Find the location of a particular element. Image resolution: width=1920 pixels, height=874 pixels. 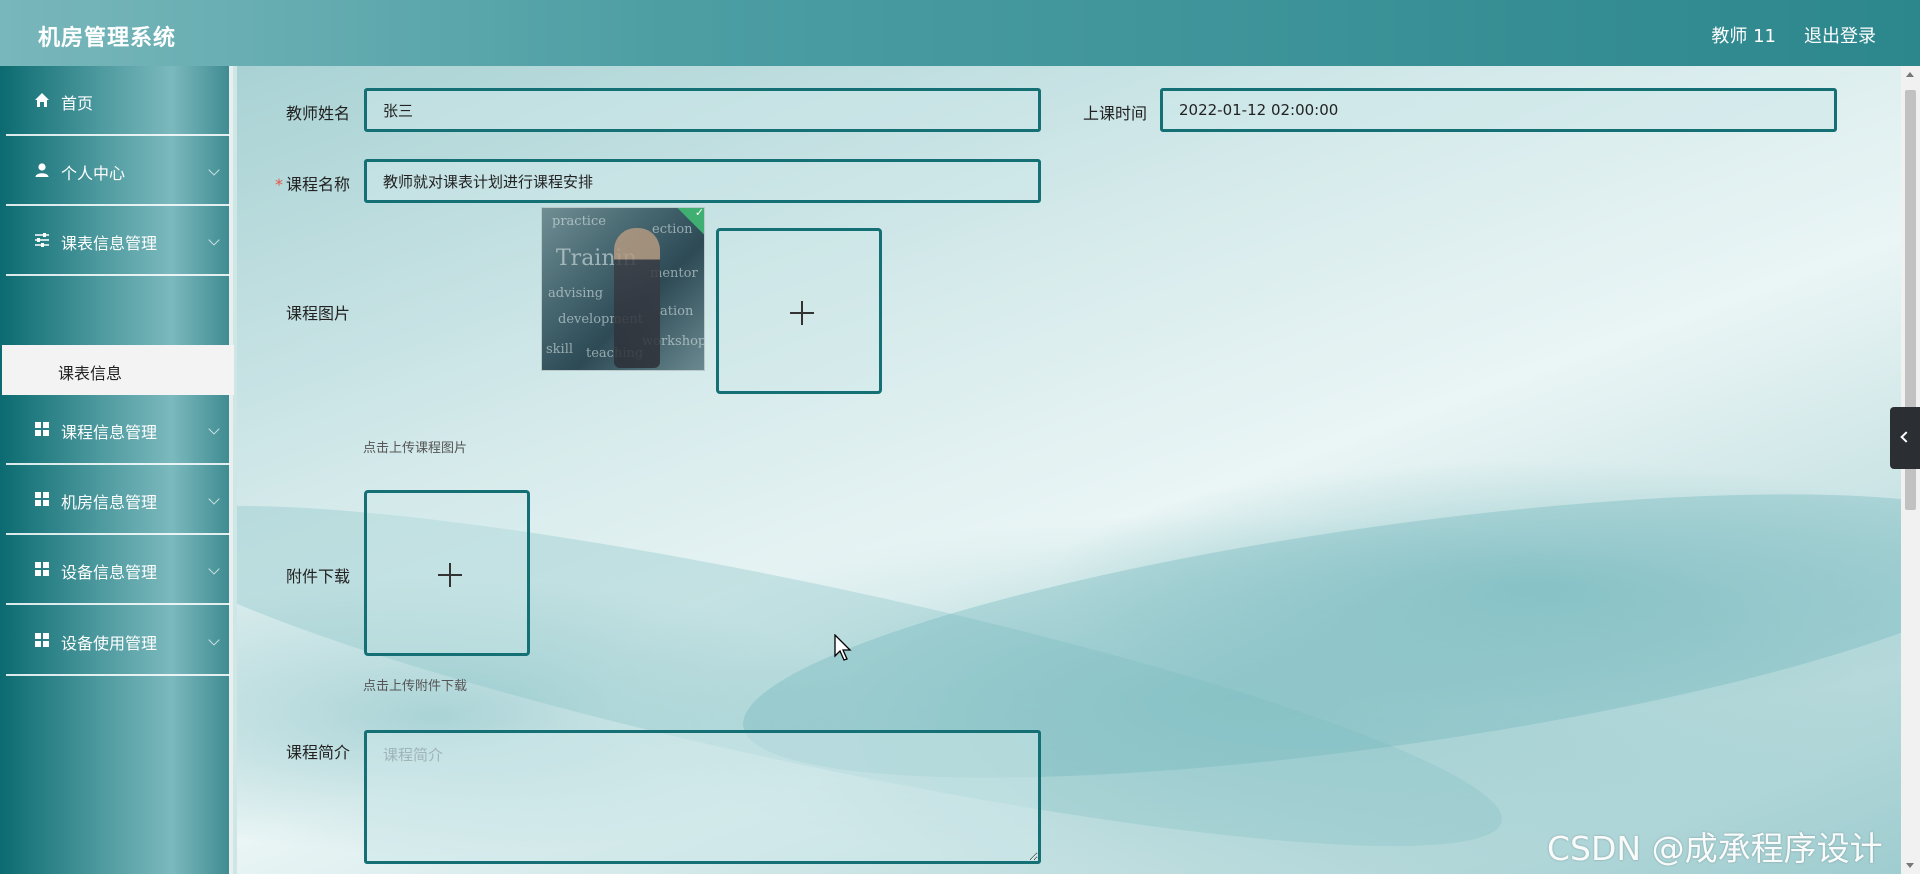

sidebar-item-course-management: 课程信息管理 is located at coordinates (118, 430).